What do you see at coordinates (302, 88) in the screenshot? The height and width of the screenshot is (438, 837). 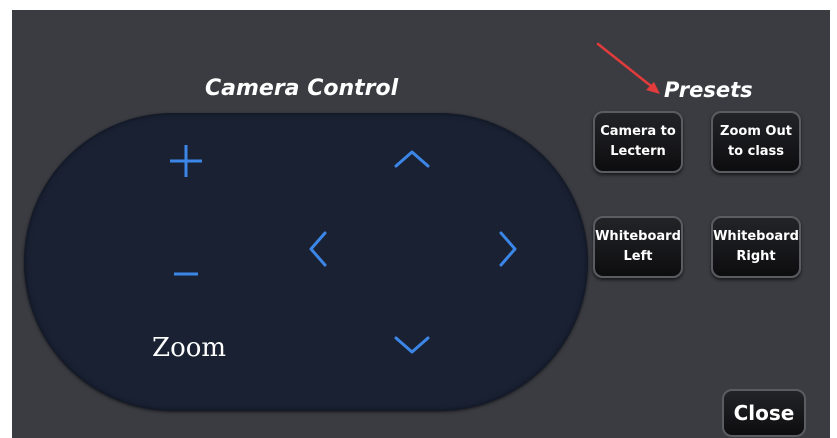 I see `camera-control-title: Camera Control` at bounding box center [302, 88].